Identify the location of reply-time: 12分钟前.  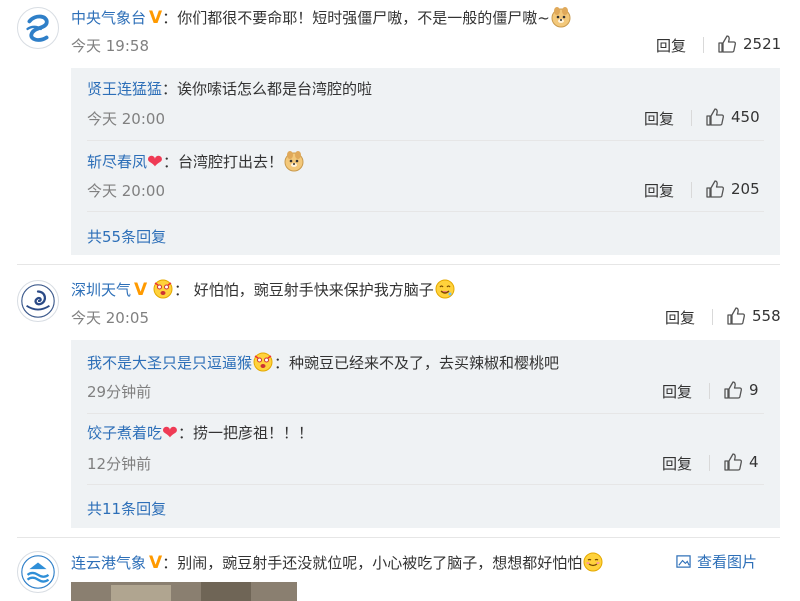
(119, 464).